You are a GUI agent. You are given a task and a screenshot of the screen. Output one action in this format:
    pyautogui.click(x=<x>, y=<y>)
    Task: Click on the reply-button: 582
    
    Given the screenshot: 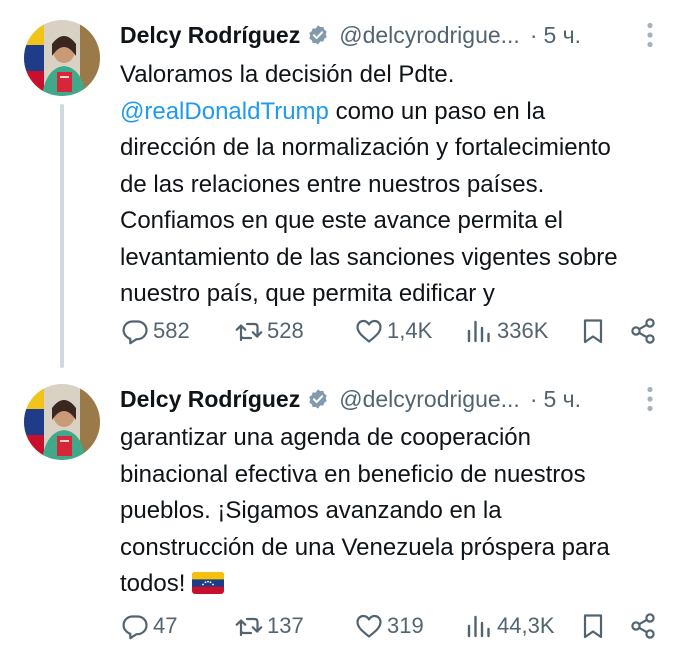 What is the action you would take?
    pyautogui.click(x=155, y=331)
    